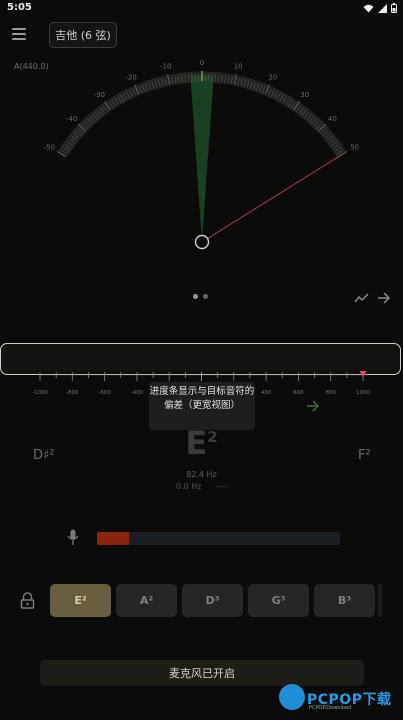 Image resolution: width=403 pixels, height=720 pixels. Describe the element at coordinates (275, 196) in the screenshot. I see `needle` at that location.